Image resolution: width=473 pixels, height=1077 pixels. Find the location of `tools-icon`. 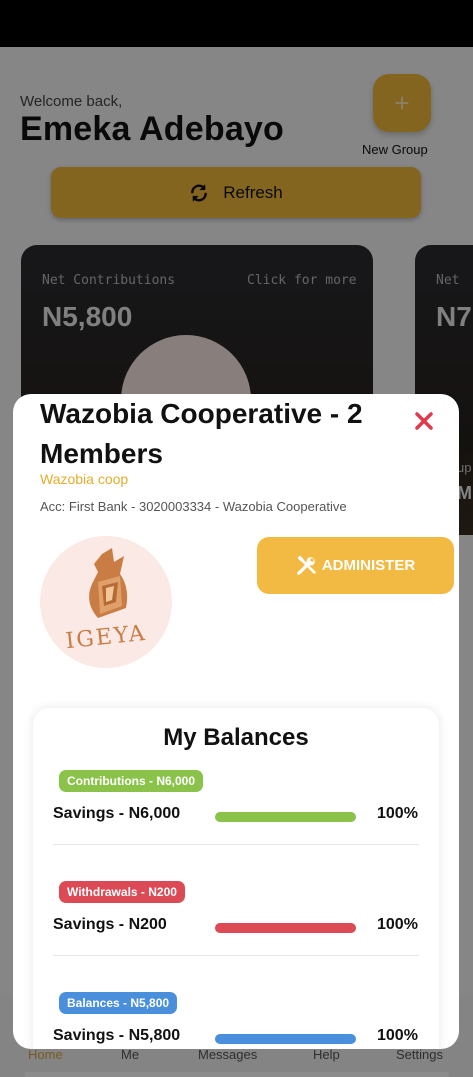

tools-icon is located at coordinates (306, 565).